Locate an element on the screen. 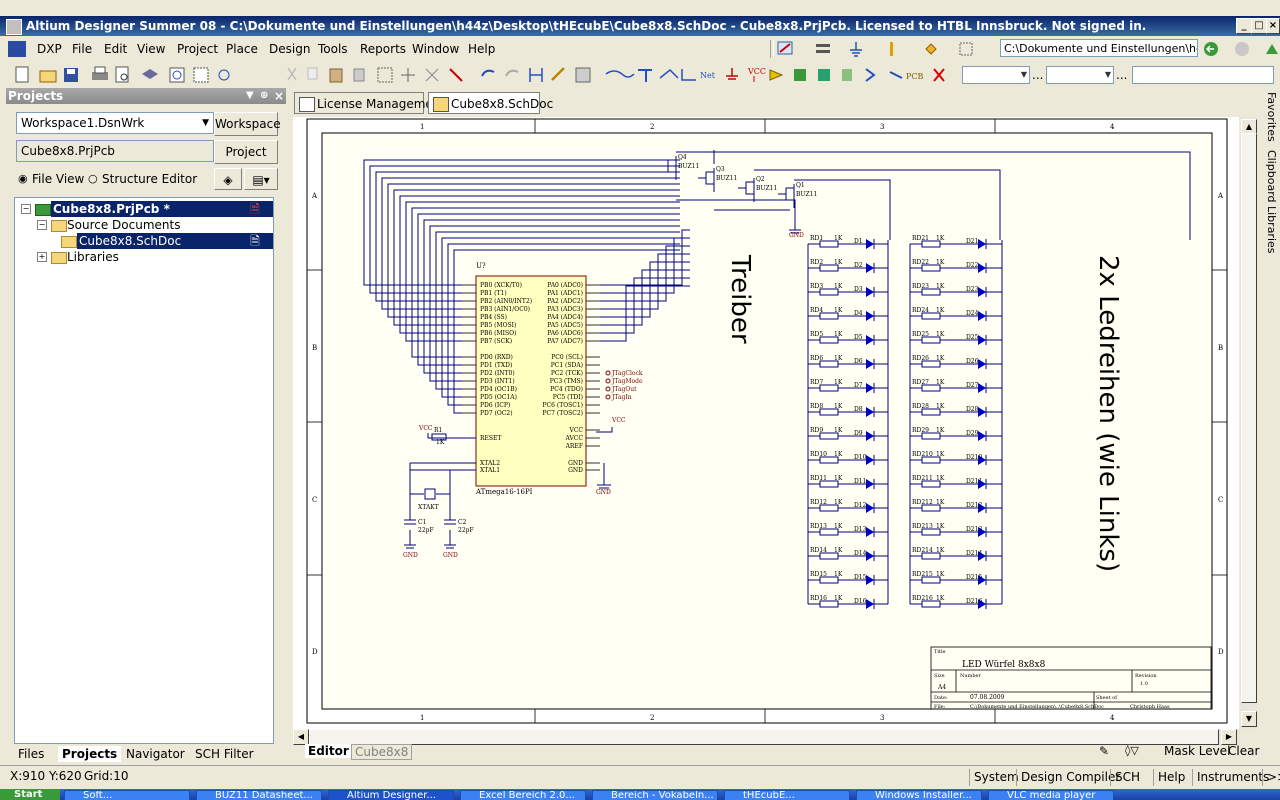 The height and width of the screenshot is (800, 1280). pin-icon: ⊕ is located at coordinates (264, 96).